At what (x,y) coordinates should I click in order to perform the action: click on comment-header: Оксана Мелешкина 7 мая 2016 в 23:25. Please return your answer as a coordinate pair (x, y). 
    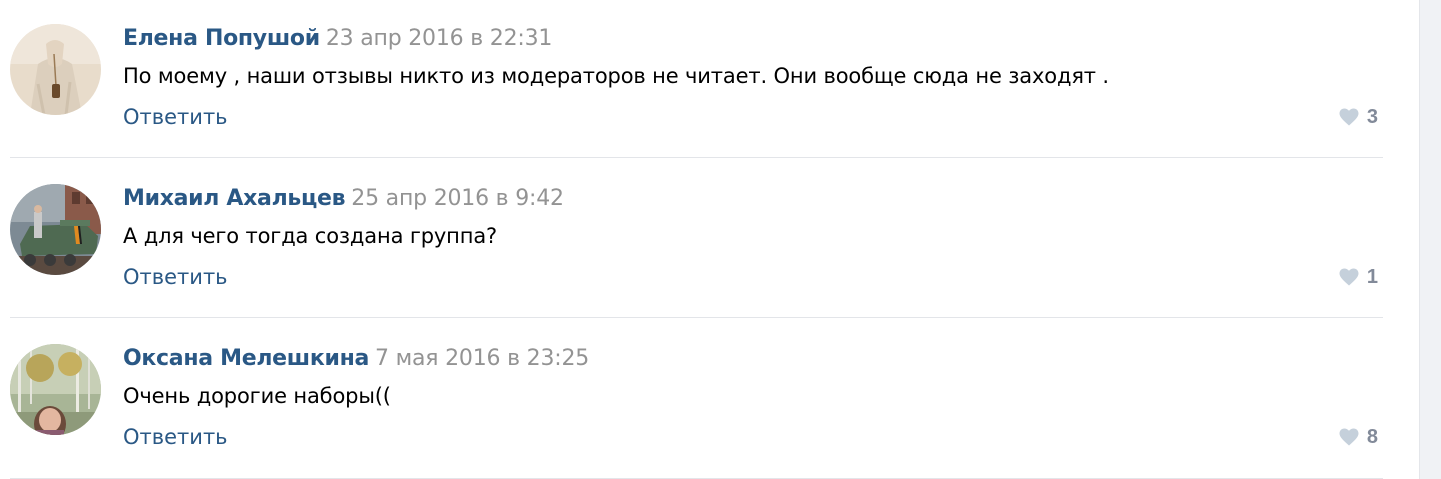
    Looking at the image, I should click on (356, 359).